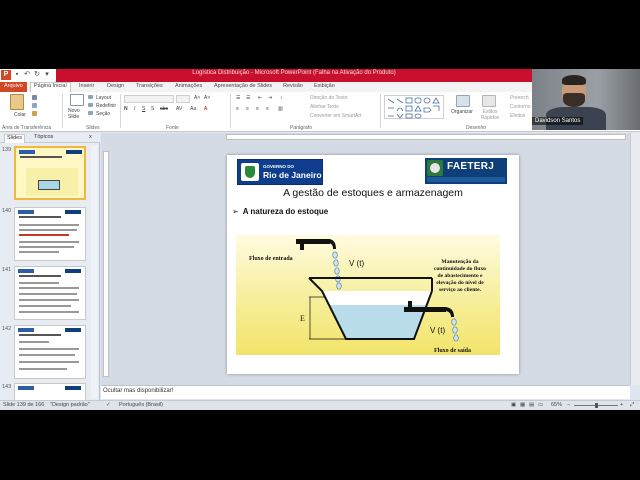 This screenshot has height=480, width=640. Describe the element at coordinates (540, 405) in the screenshot. I see `slide-show-icon: ▭` at that location.